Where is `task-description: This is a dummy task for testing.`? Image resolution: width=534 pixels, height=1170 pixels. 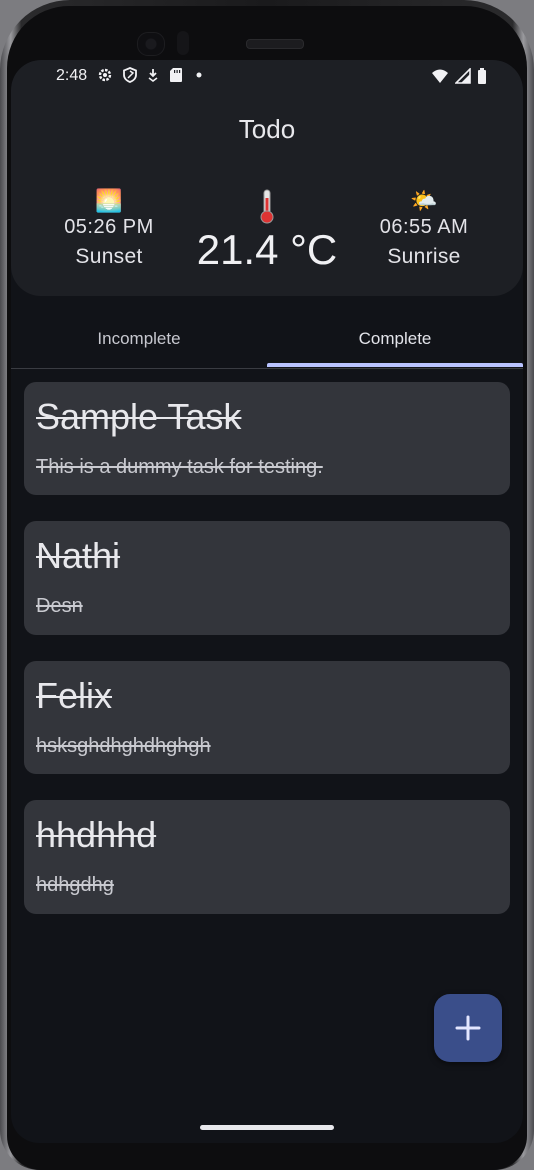
task-description: This is a dummy task for testing. is located at coordinates (179, 467).